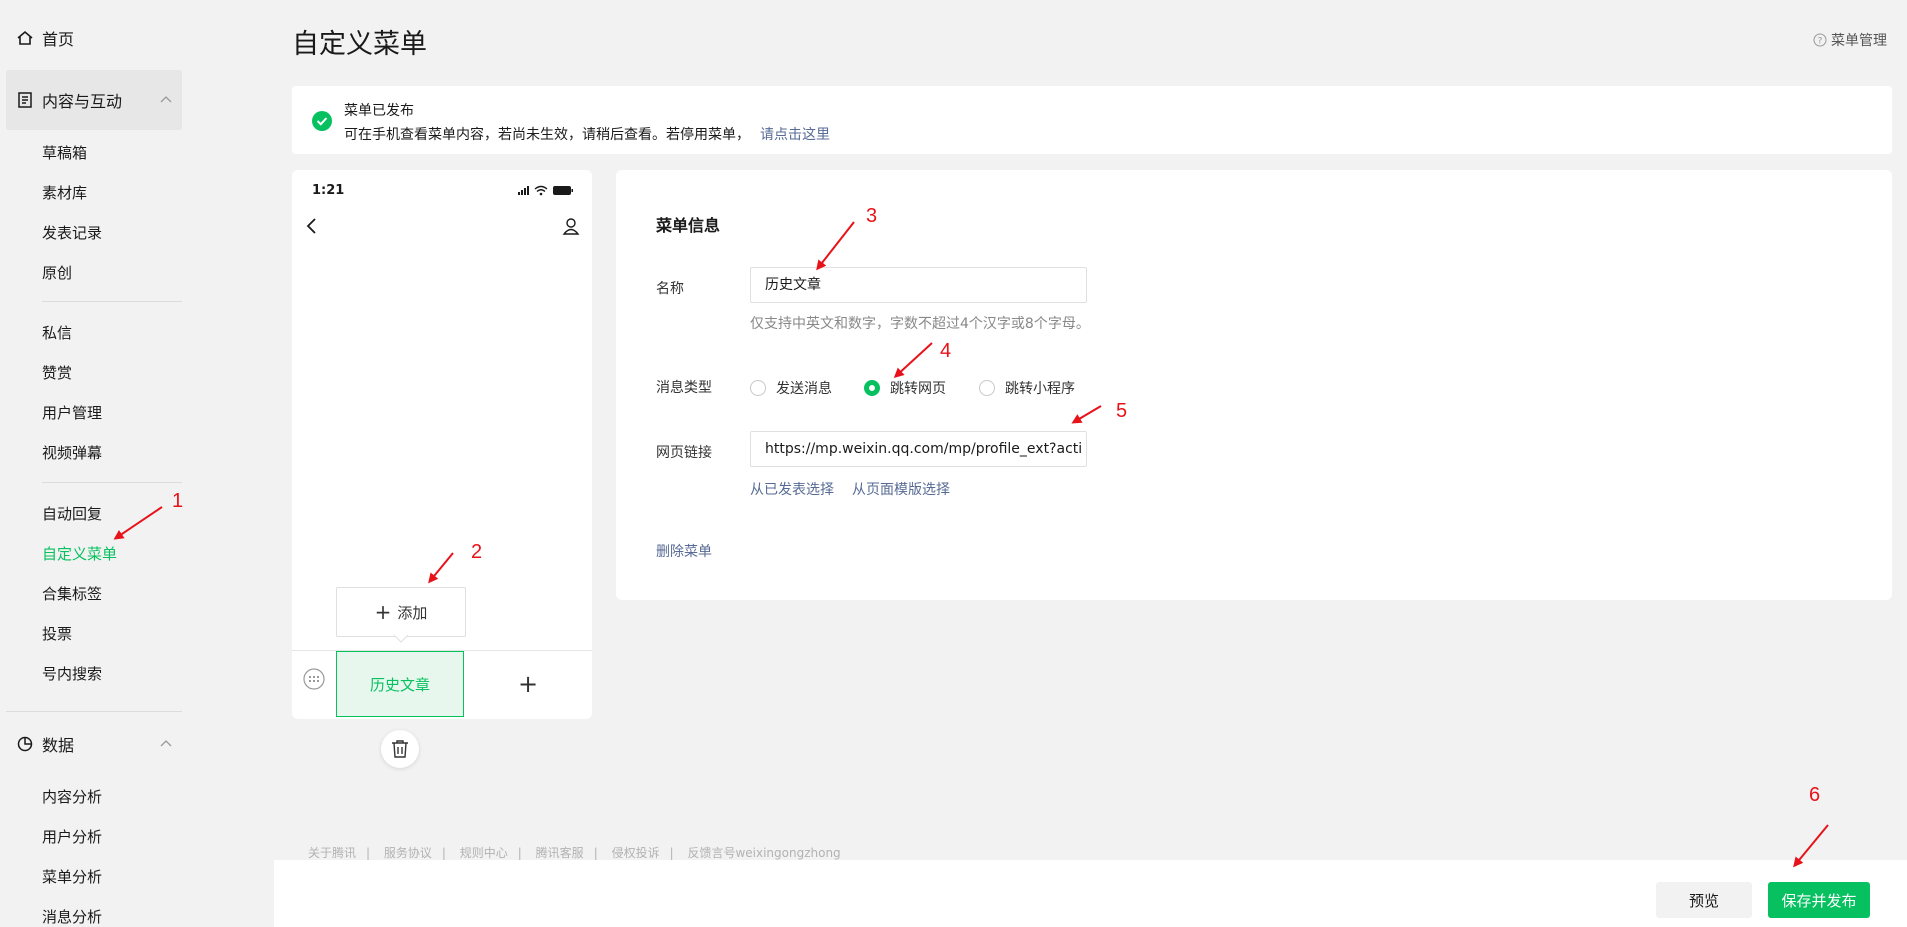 The width and height of the screenshot is (1907, 927). What do you see at coordinates (477, 552) in the screenshot?
I see `annotation-label-2: 2` at bounding box center [477, 552].